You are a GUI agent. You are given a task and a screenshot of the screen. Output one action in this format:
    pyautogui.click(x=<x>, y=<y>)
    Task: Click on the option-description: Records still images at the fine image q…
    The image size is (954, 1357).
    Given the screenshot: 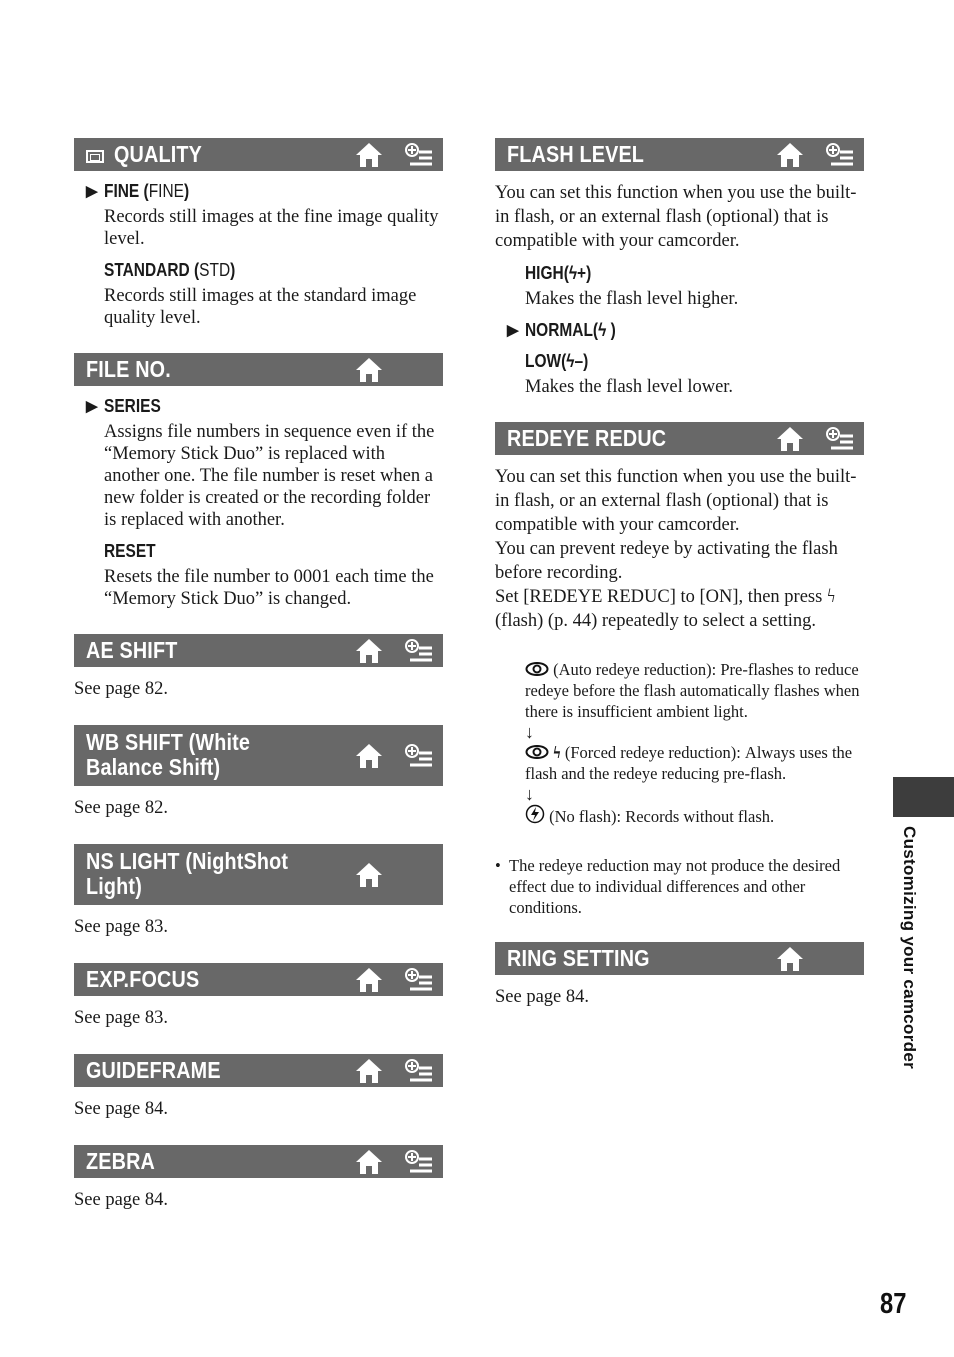 What is the action you would take?
    pyautogui.click(x=271, y=228)
    